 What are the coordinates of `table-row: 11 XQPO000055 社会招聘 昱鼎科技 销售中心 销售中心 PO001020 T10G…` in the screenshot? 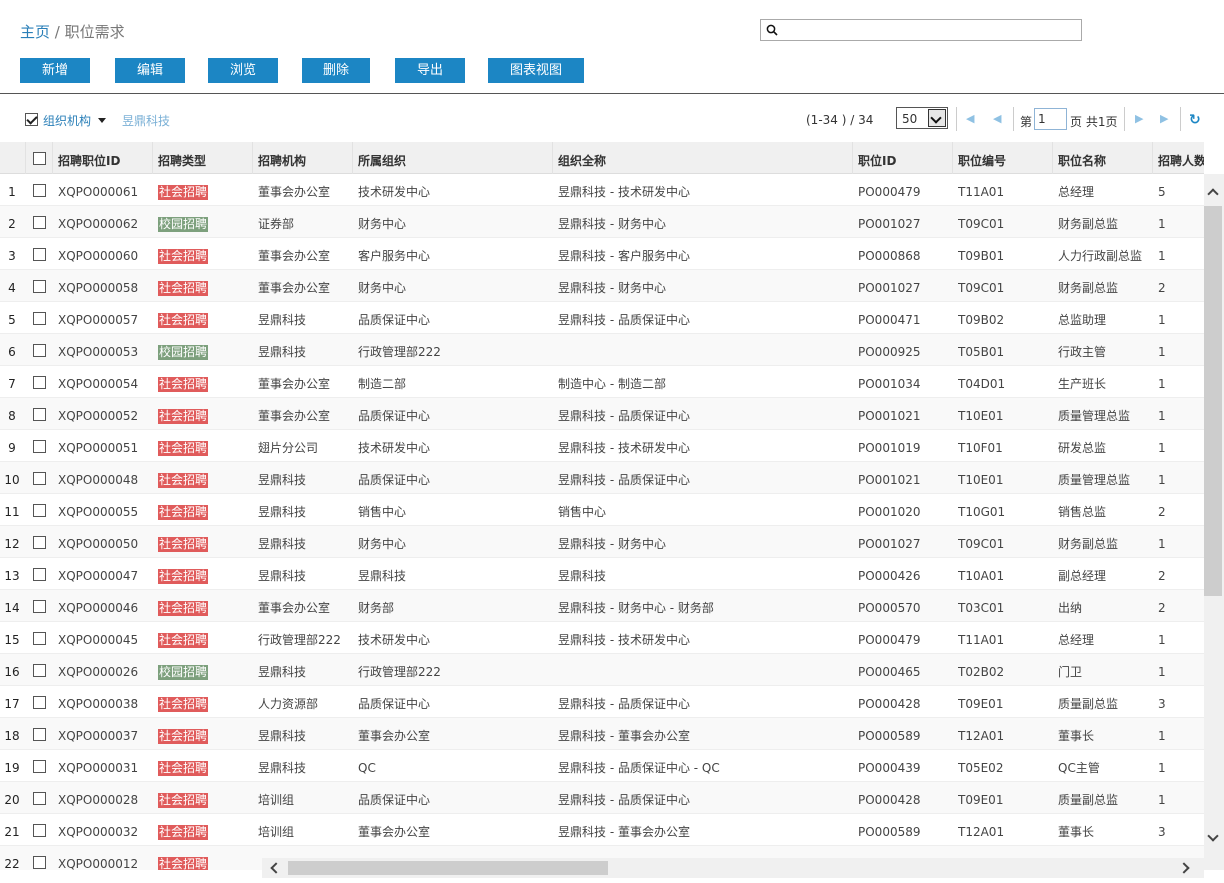 It's located at (602, 510).